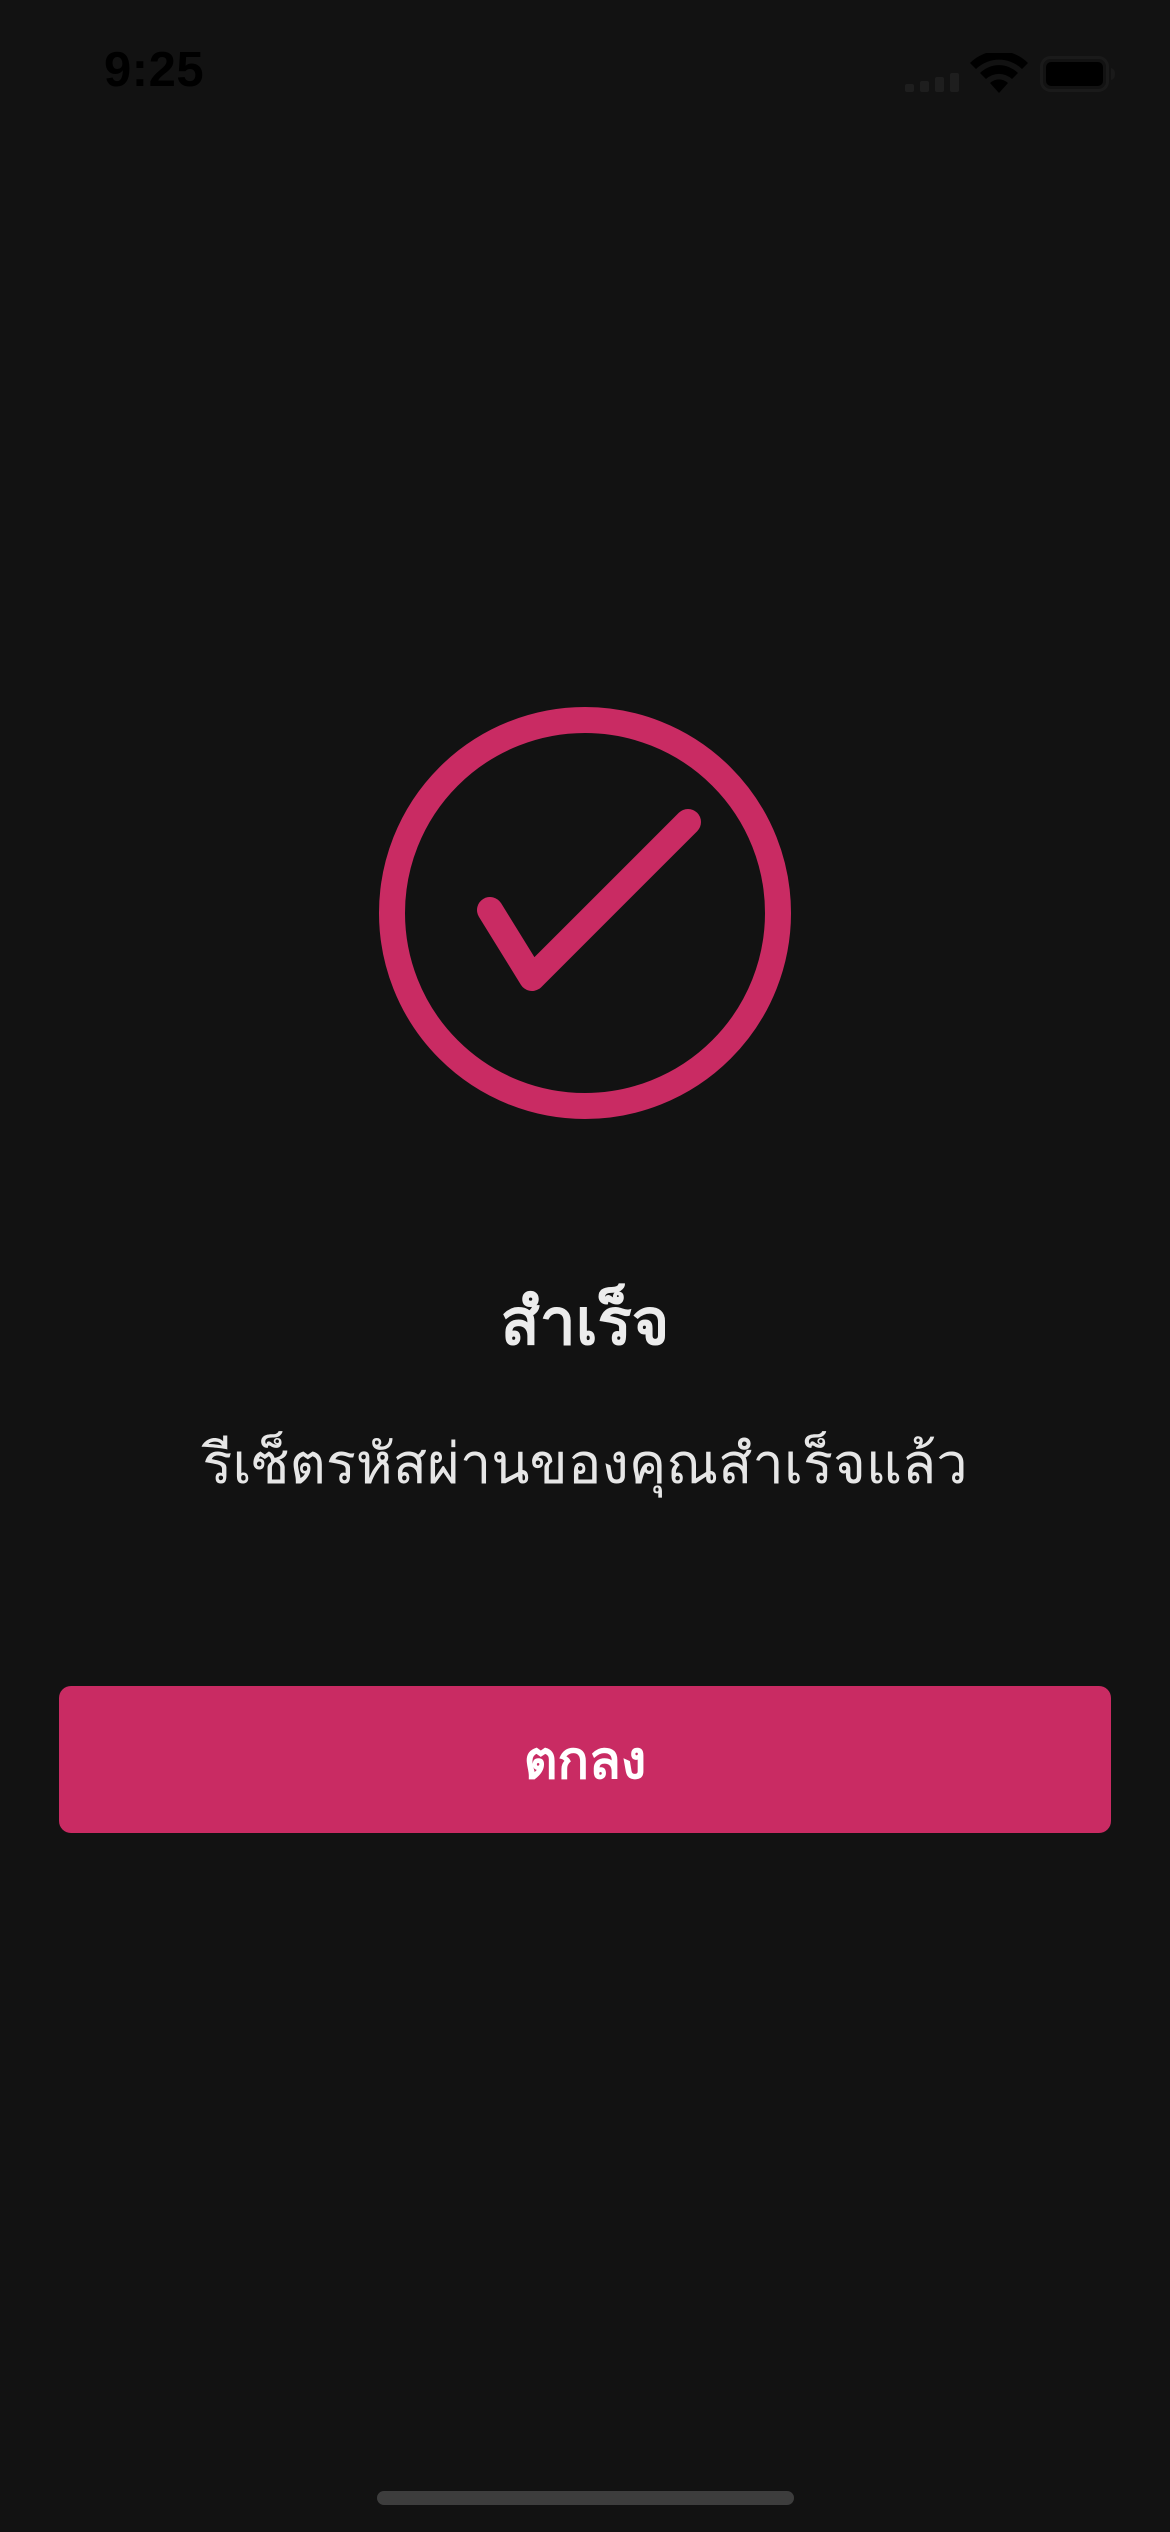 Image resolution: width=1170 pixels, height=2532 pixels. I want to click on status-time: 9:25, so click(154, 70).